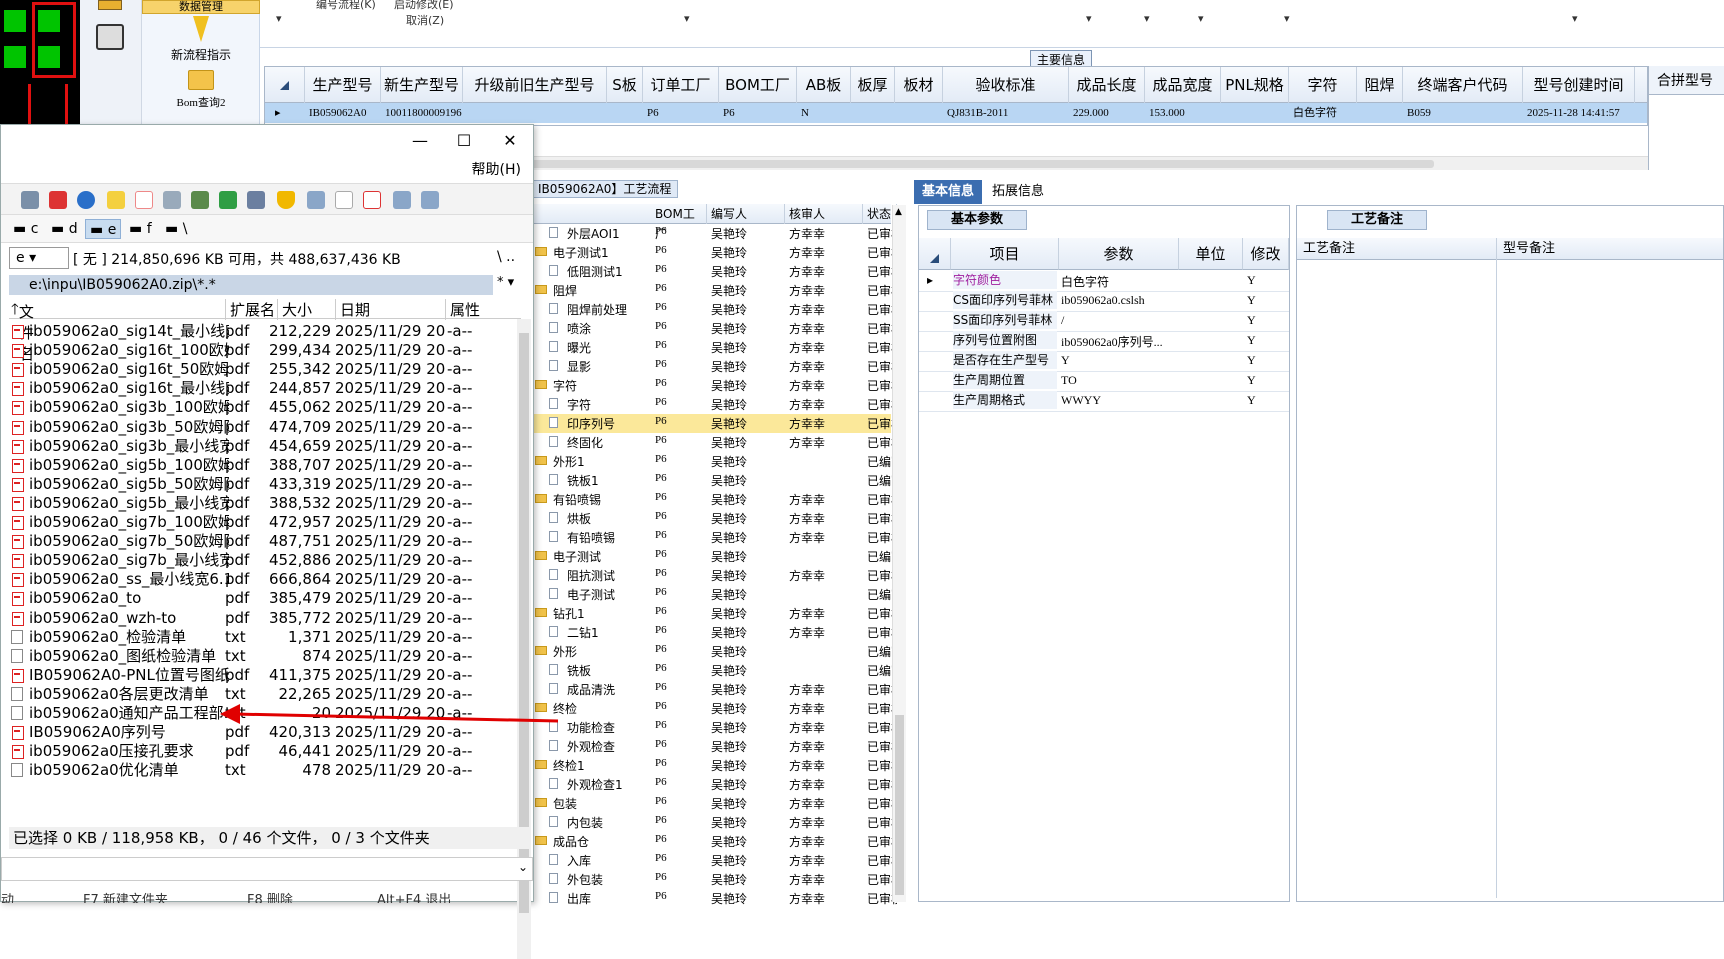 This screenshot has height=959, width=1724. What do you see at coordinates (714, 537) in the screenshot?
I see `process-row: 有铅喷锡P6吴艳玲方幸幸已审核` at bounding box center [714, 537].